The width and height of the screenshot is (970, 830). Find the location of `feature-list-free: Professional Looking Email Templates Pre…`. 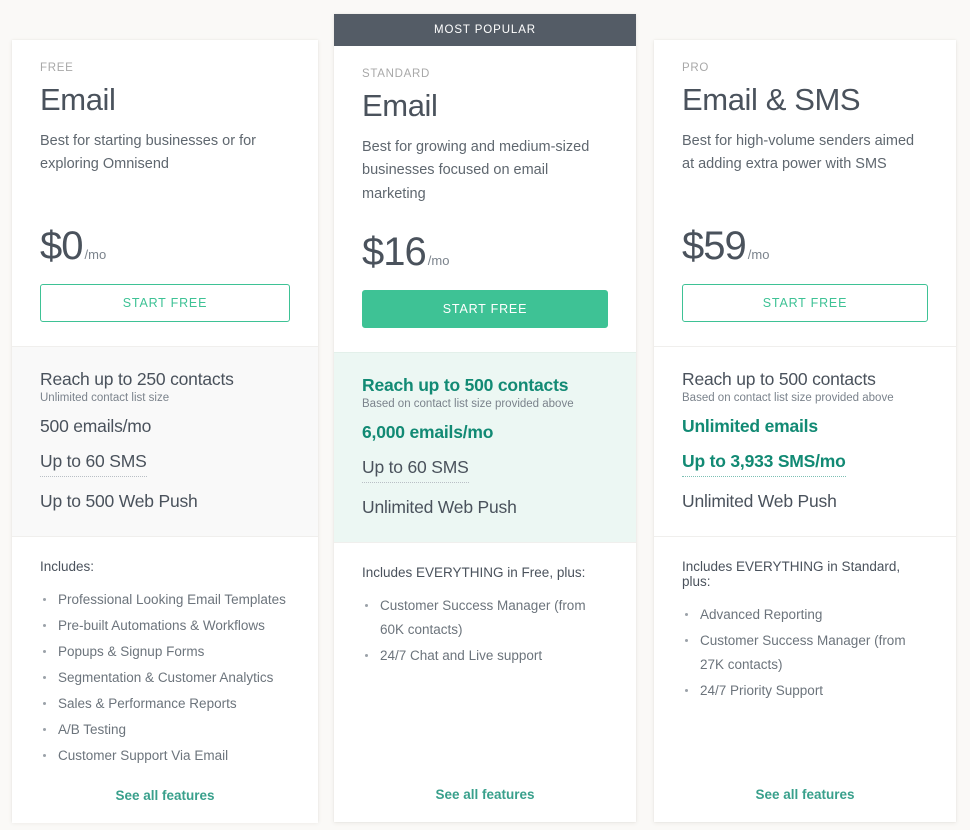

feature-list-free: Professional Looking Email Templates Pre… is located at coordinates (165, 679).